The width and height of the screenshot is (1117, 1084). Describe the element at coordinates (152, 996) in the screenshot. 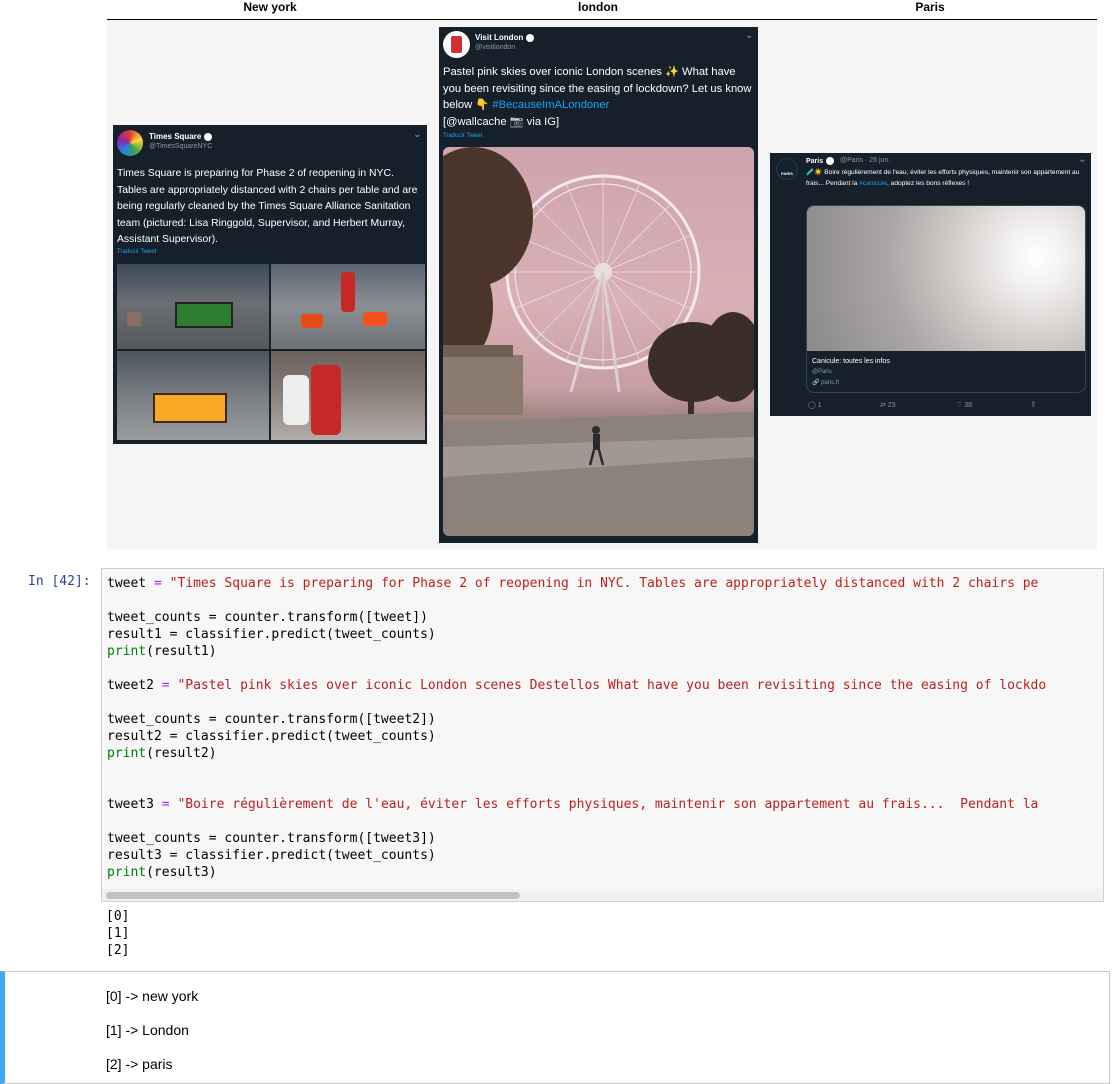

I see `markdown-line: [0] -> new york` at that location.